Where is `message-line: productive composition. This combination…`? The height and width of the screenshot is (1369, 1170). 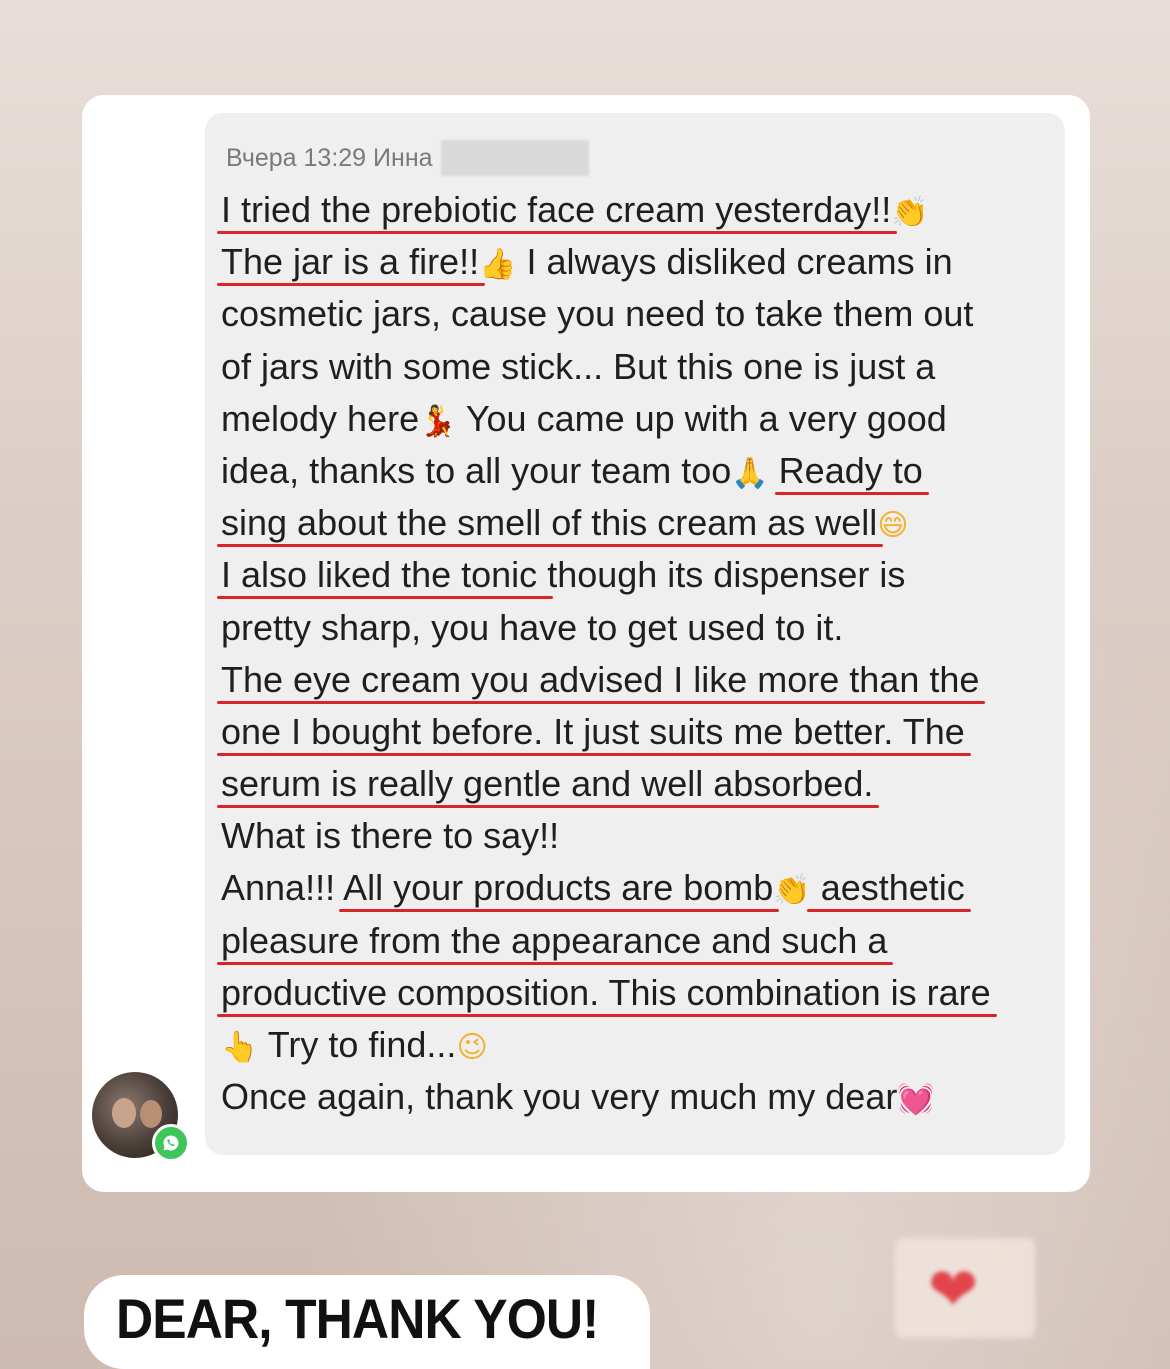
message-line: productive composition. This combination… is located at coordinates (641, 993).